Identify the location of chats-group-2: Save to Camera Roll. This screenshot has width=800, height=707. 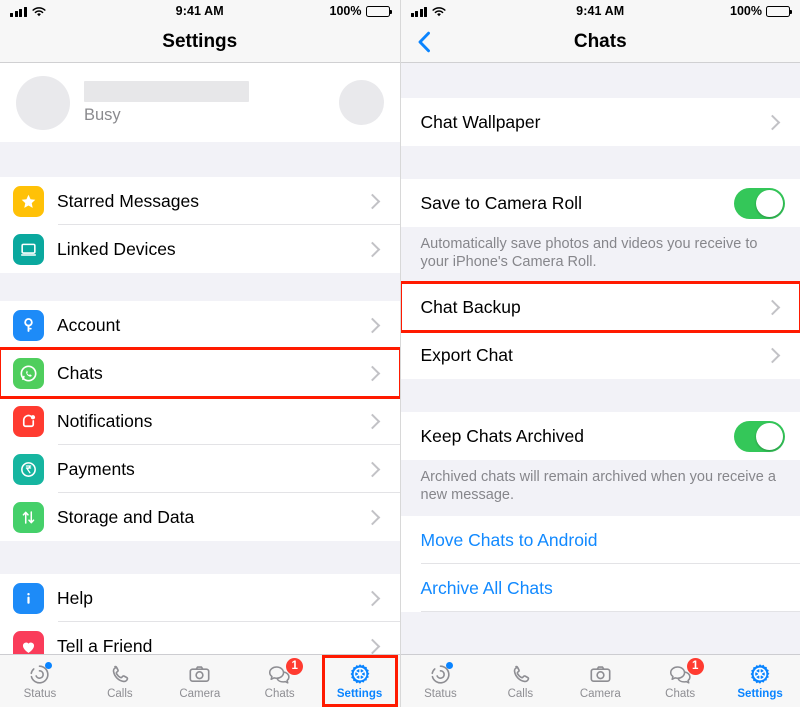
(600, 203).